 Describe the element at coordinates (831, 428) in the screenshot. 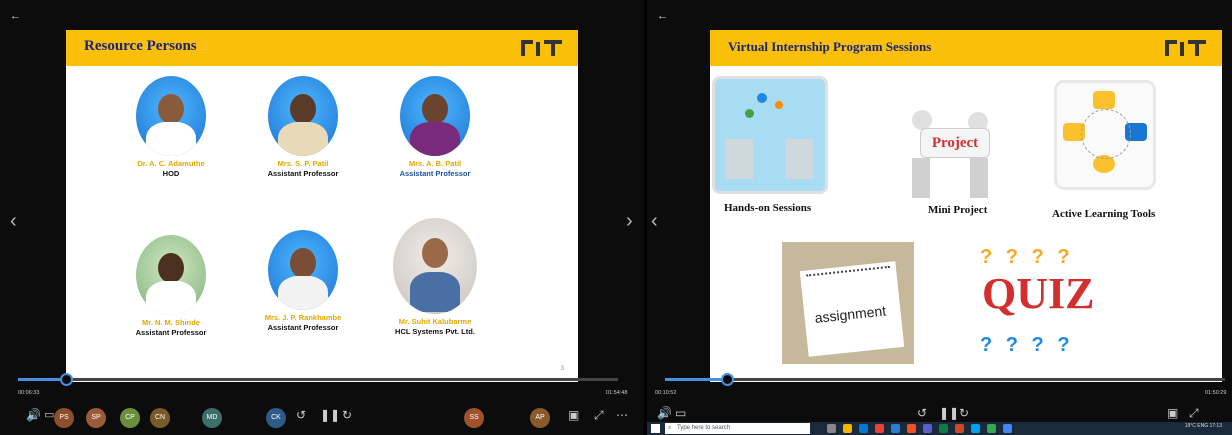

I see `task-view-icon` at that location.